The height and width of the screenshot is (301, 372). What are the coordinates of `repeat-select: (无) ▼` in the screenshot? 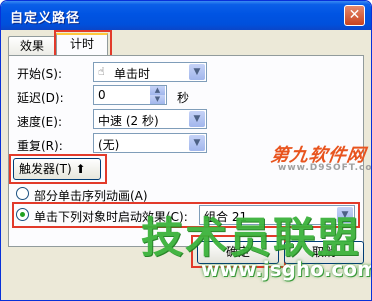 It's located at (150, 143).